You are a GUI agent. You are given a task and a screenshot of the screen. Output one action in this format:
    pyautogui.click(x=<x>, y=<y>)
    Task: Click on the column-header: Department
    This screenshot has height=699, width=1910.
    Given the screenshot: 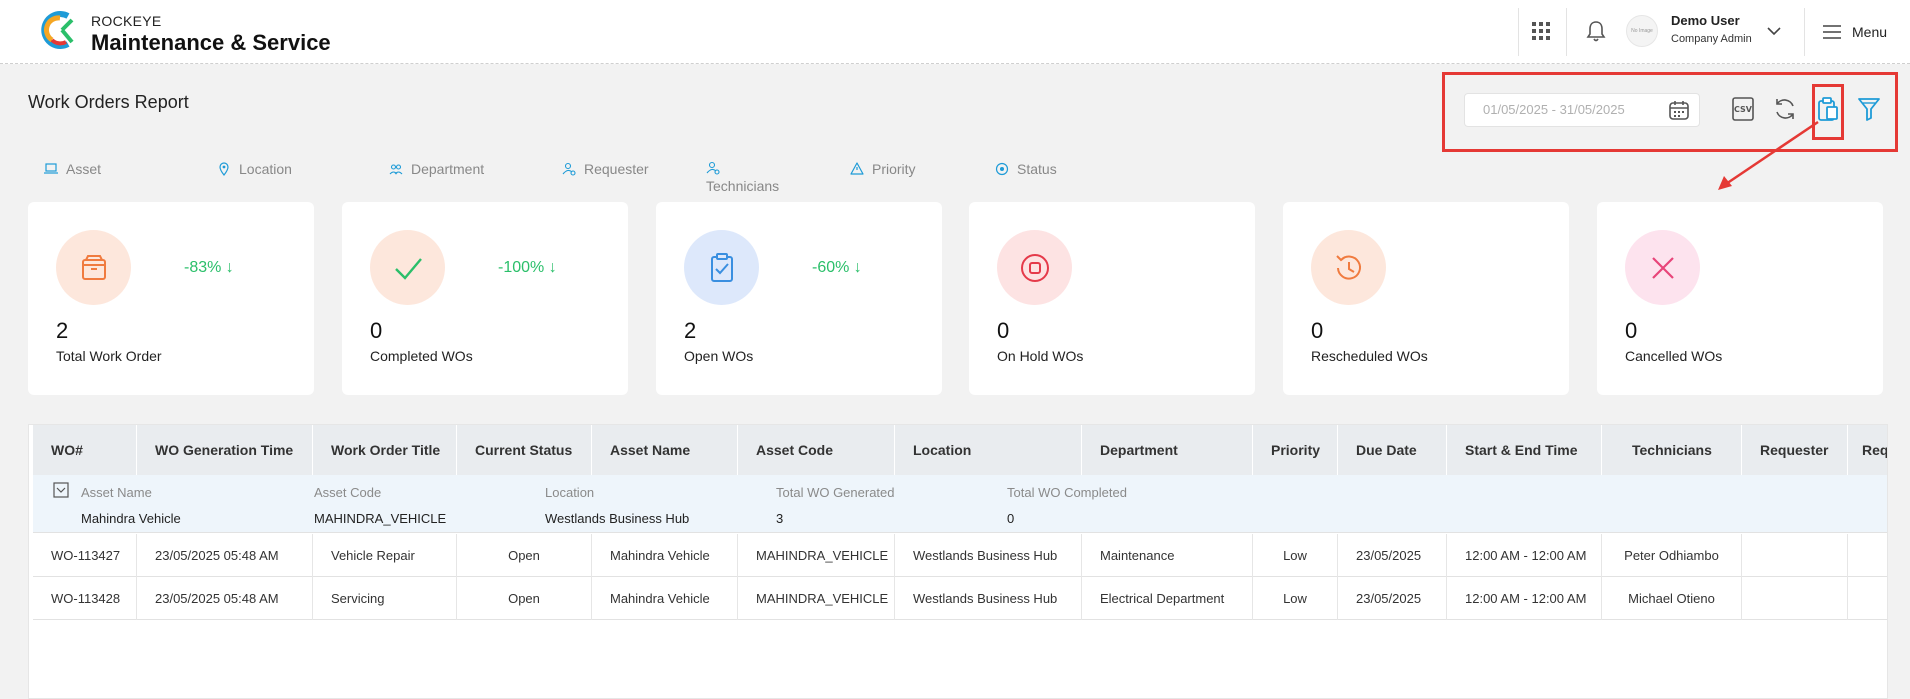 What is the action you would take?
    pyautogui.click(x=1167, y=450)
    